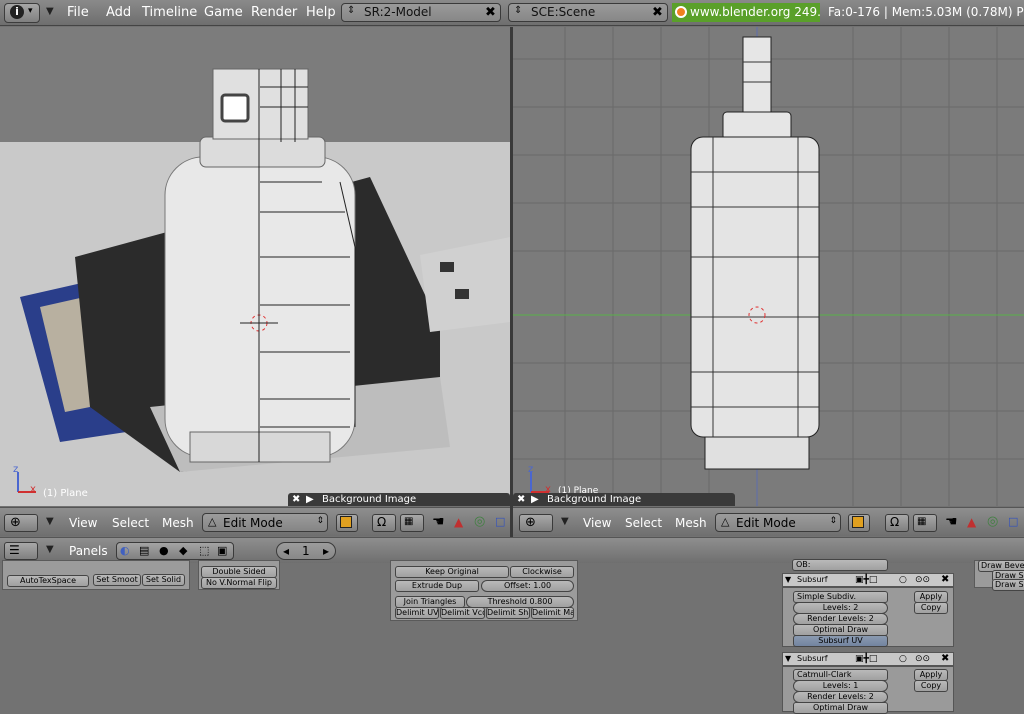  I want to click on optimal-draw-button: Optimal Draw, so click(840, 708).